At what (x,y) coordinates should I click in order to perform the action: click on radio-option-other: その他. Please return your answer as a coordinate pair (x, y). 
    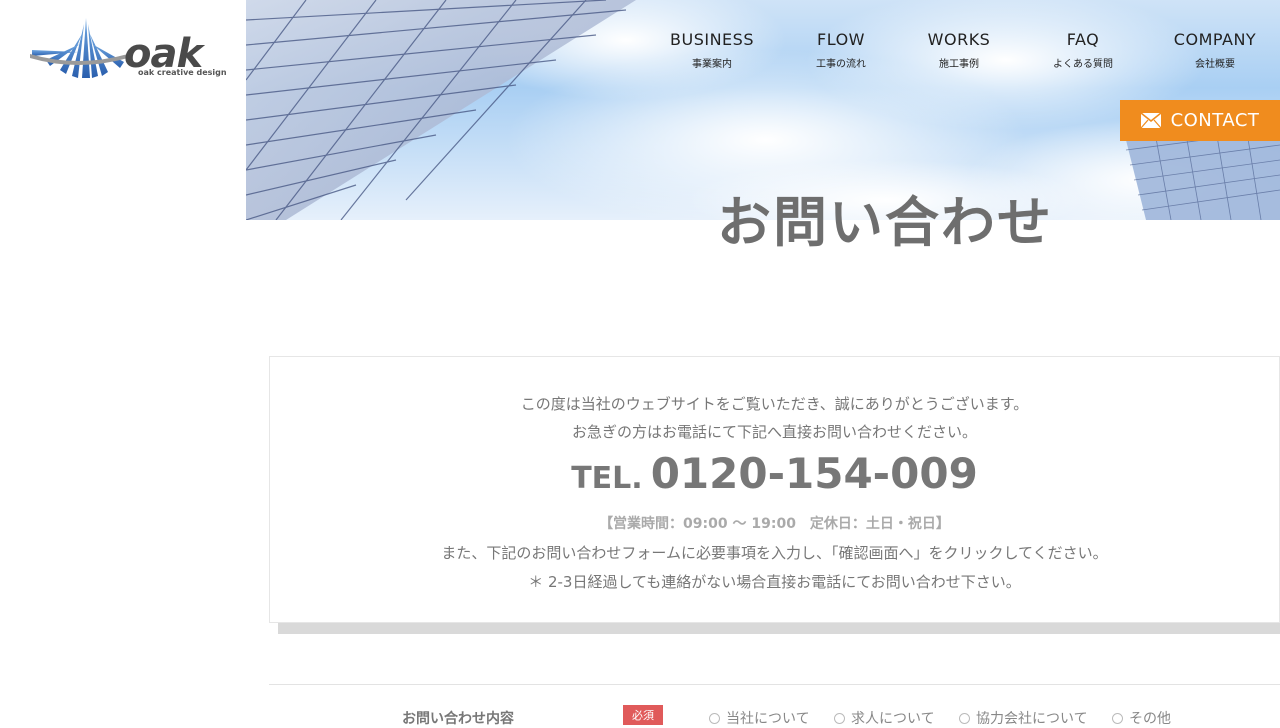
    Looking at the image, I should click on (1141, 718).